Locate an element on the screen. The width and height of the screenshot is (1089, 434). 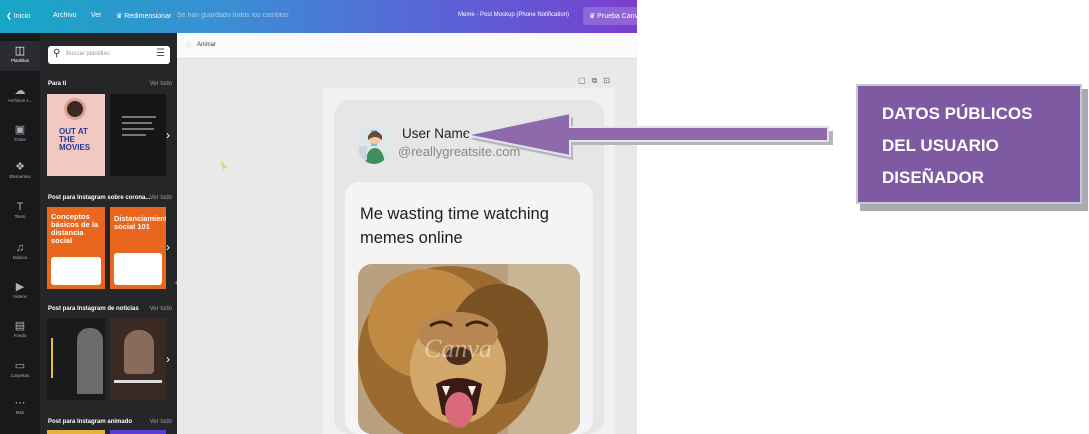
animate-button: Animar is located at coordinates (206, 45).